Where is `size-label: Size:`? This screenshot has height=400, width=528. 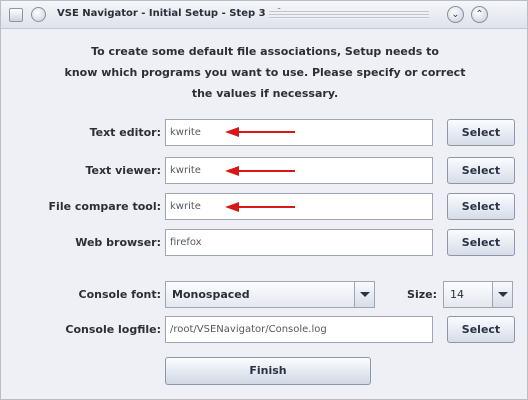 size-label: Size: is located at coordinates (422, 294).